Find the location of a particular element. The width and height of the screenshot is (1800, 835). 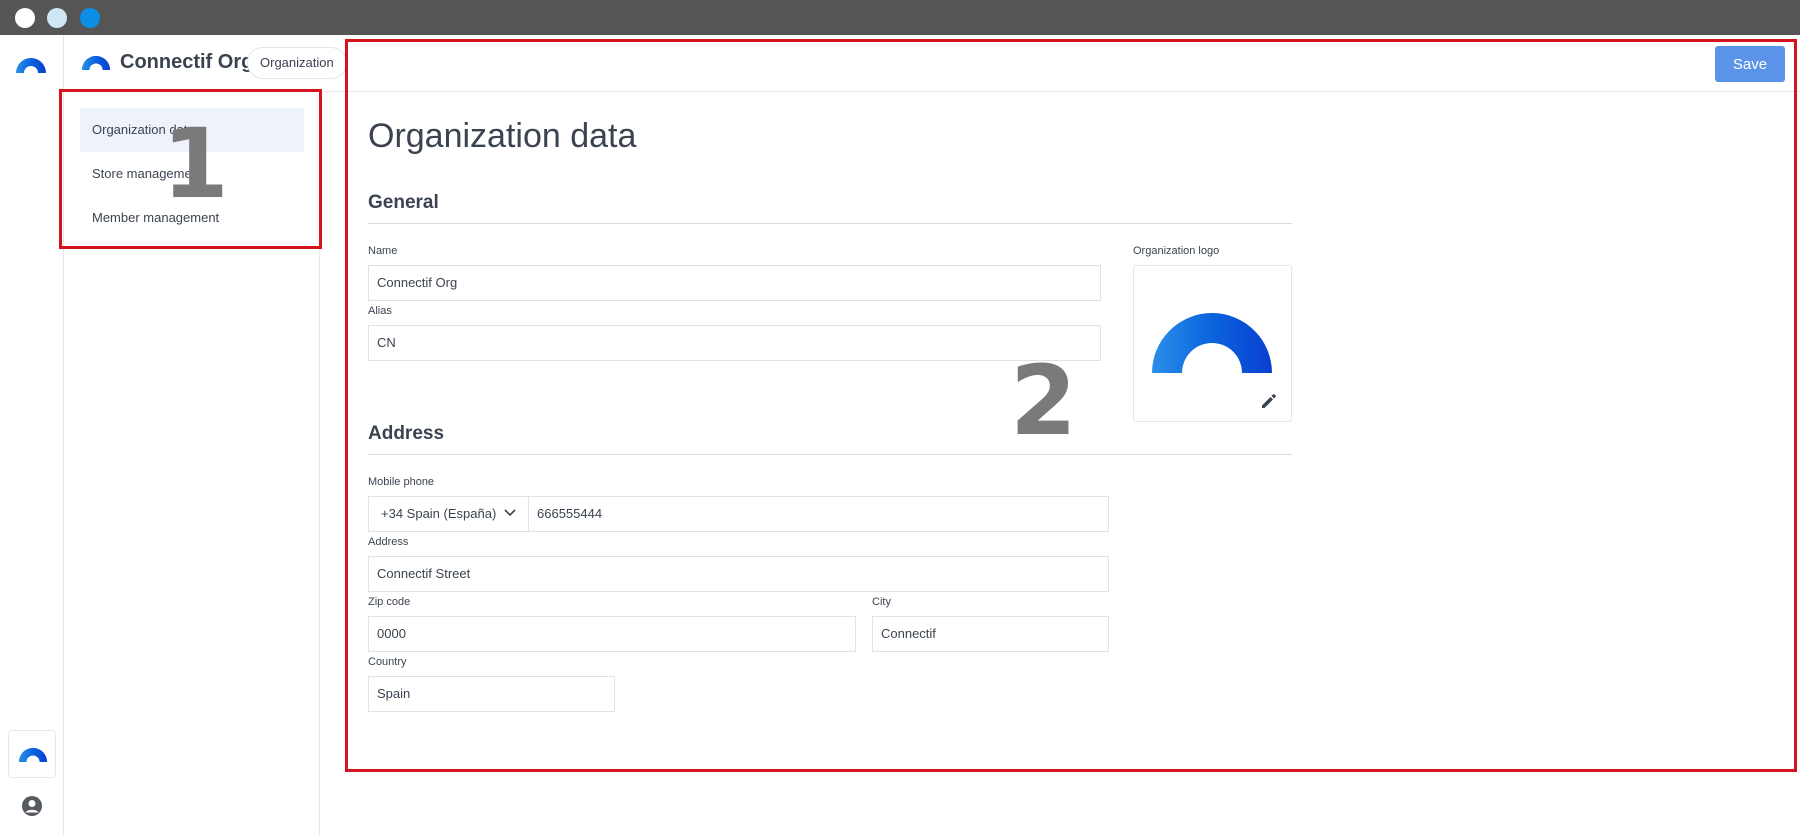

annotation-number-1: 1 is located at coordinates (195, 164).